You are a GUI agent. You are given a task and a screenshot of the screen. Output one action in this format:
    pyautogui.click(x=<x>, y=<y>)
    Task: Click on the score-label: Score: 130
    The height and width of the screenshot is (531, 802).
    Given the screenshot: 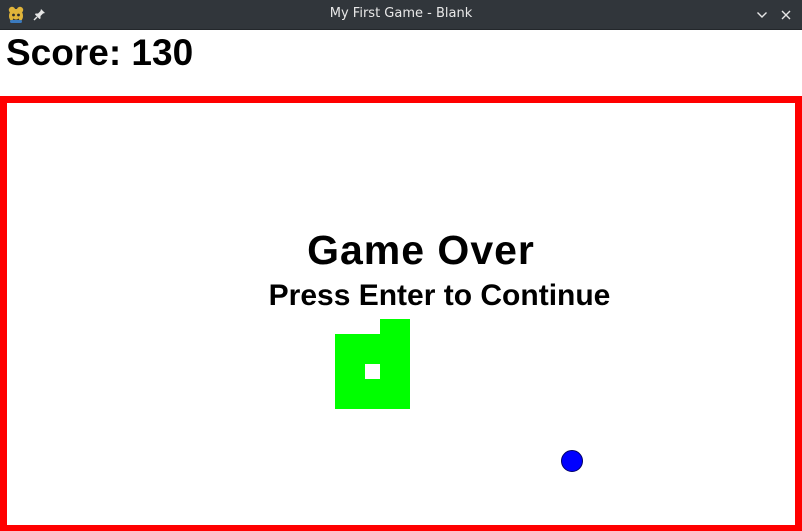 What is the action you would take?
    pyautogui.click(x=100, y=52)
    